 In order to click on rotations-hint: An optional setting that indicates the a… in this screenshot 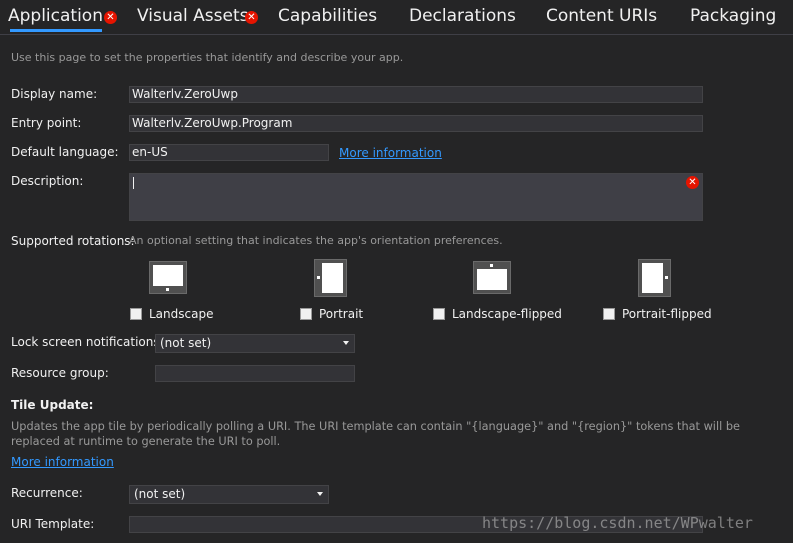, I will do `click(316, 240)`.